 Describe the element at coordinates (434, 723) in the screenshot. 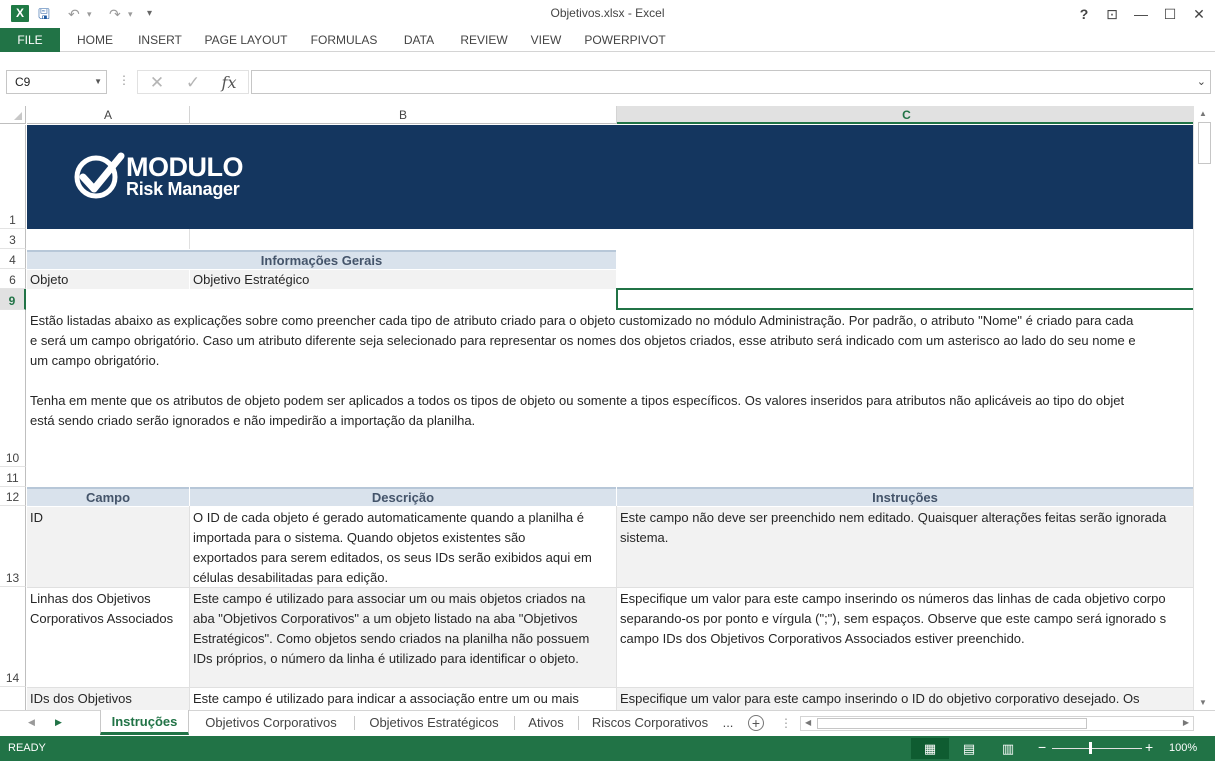

I see `sheet-tab-objetivos-estrategicos: Objetivos Estratégicos` at that location.